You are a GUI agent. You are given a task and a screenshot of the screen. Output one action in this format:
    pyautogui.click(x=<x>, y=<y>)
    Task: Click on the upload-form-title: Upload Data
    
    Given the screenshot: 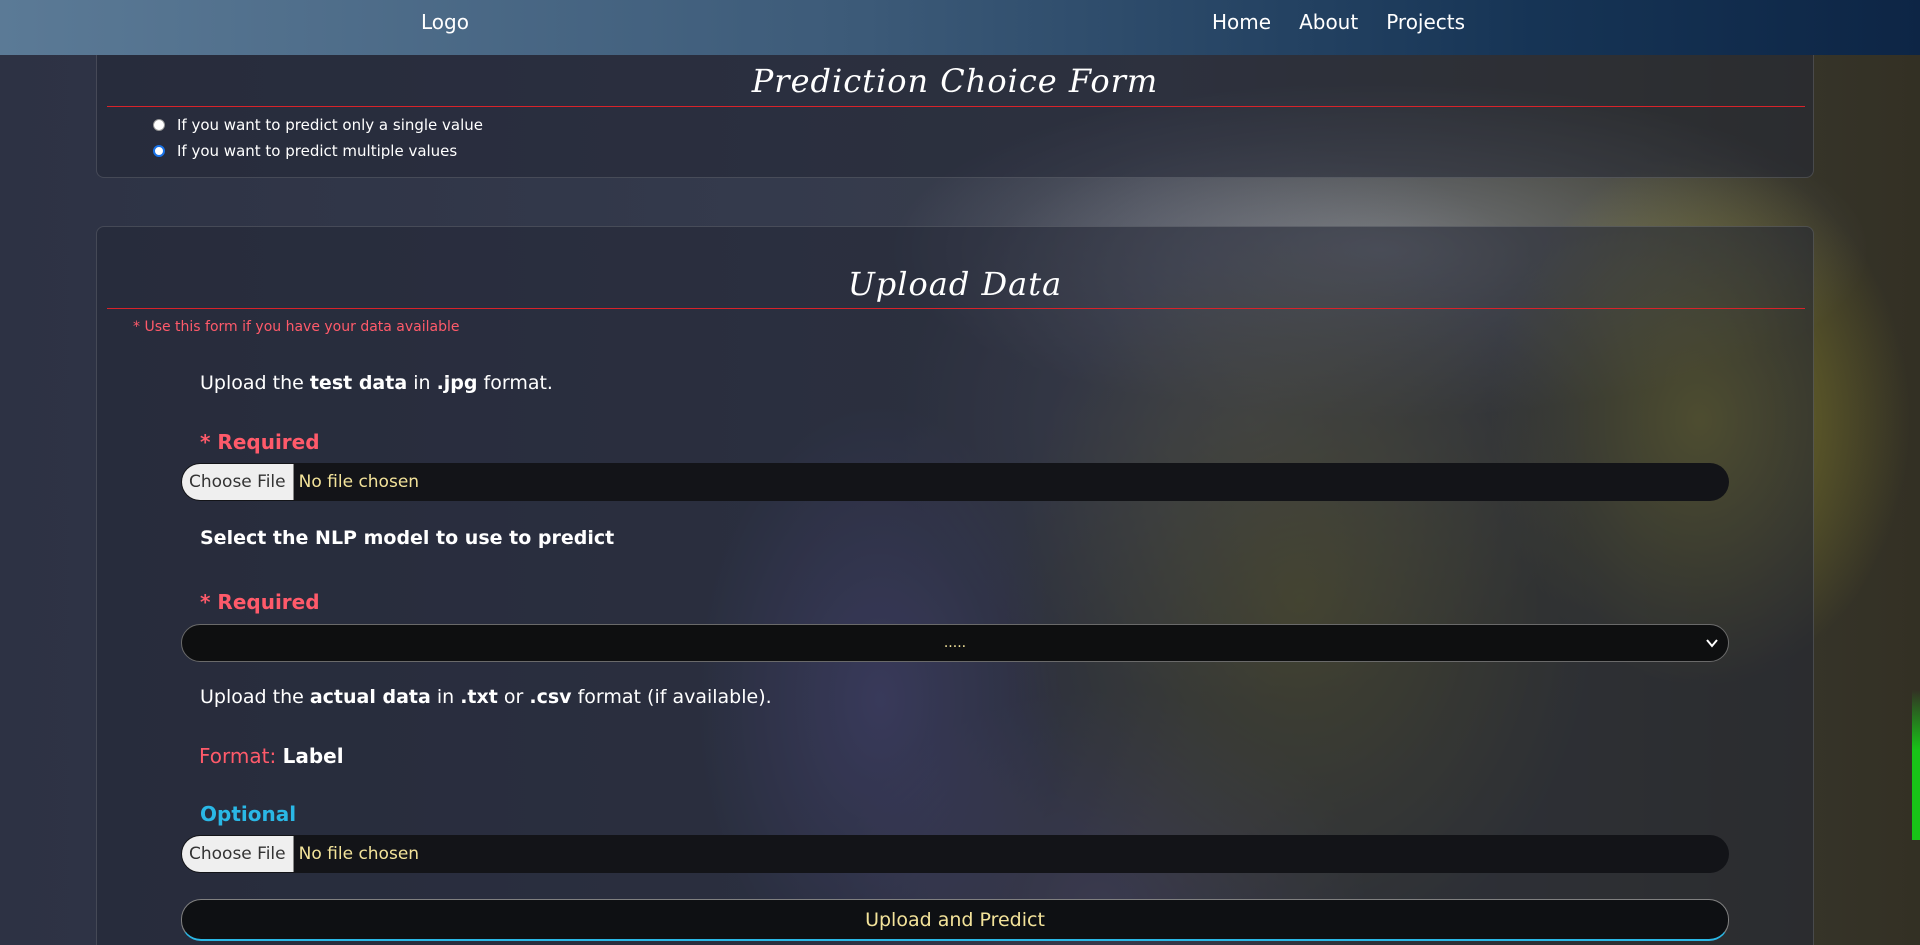 What is the action you would take?
    pyautogui.click(x=955, y=284)
    